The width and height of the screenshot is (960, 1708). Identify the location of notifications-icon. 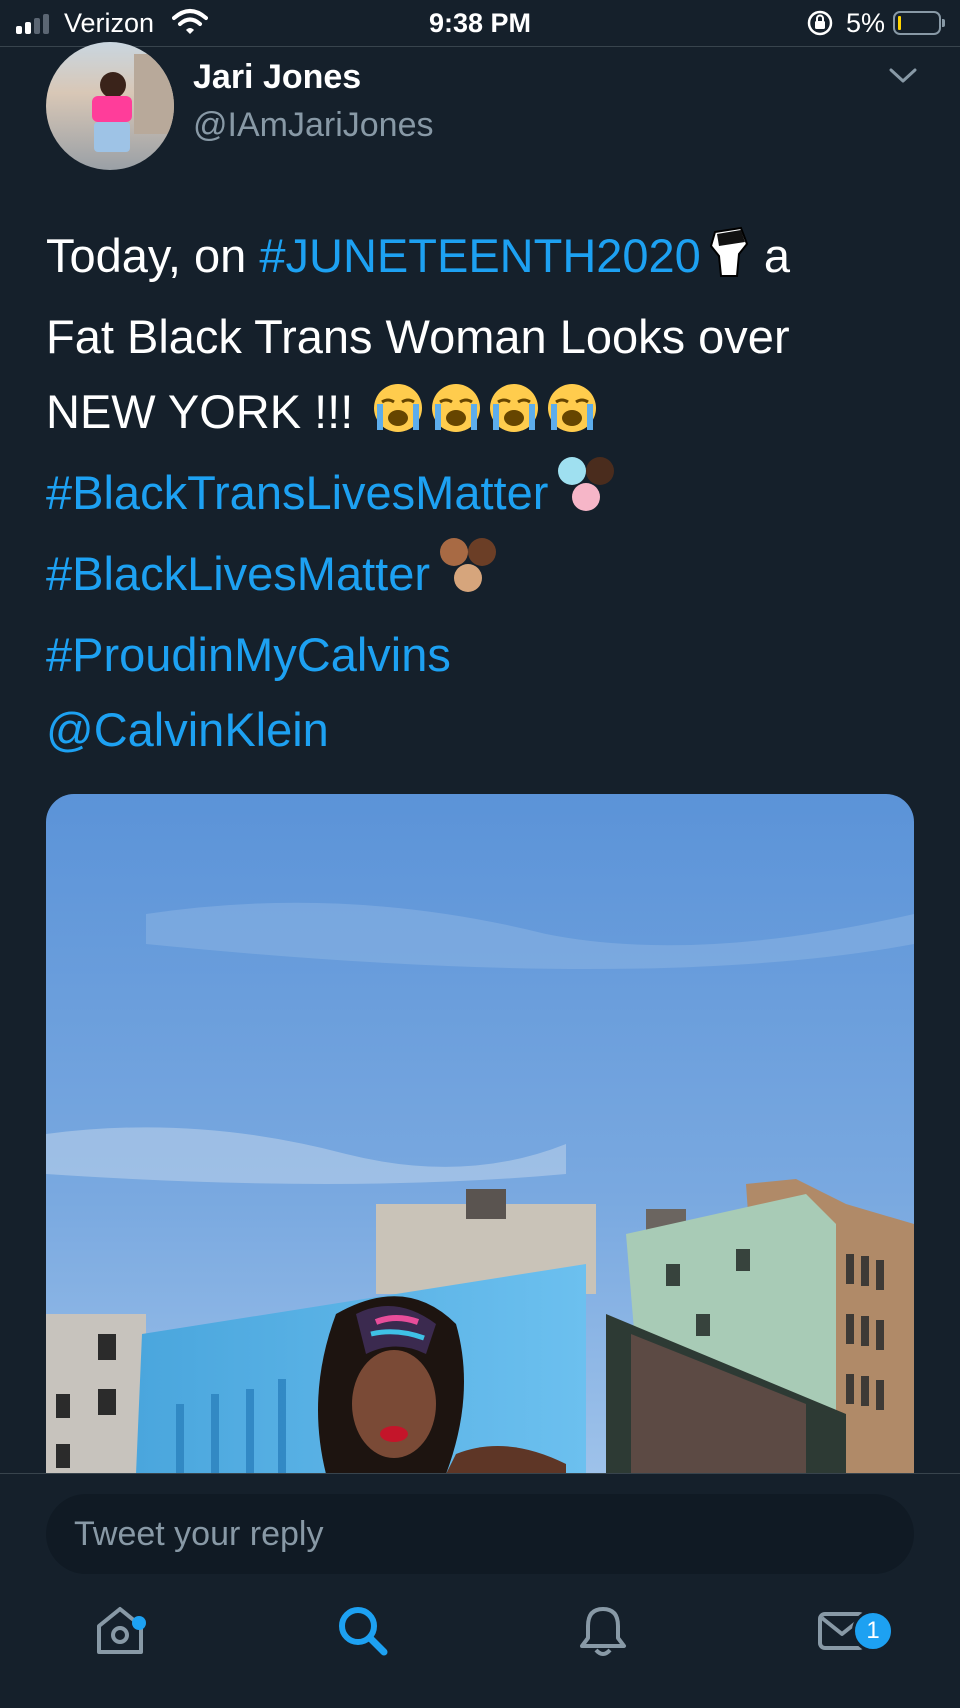
(603, 1631).